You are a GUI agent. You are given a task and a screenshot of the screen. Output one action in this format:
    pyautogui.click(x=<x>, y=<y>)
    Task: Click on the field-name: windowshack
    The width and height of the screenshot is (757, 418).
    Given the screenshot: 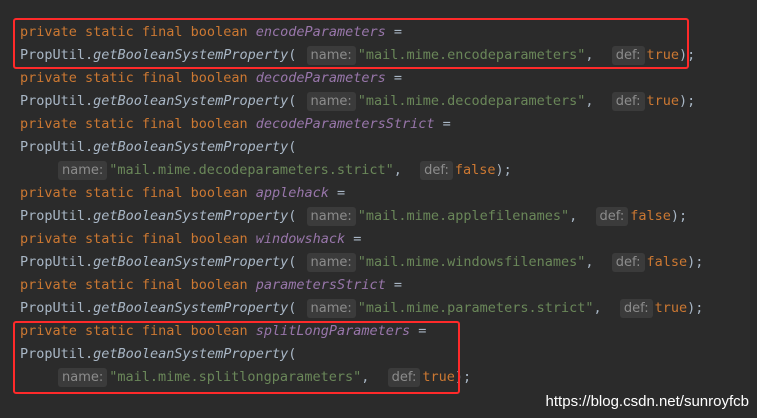 What is the action you would take?
    pyautogui.click(x=300, y=239)
    